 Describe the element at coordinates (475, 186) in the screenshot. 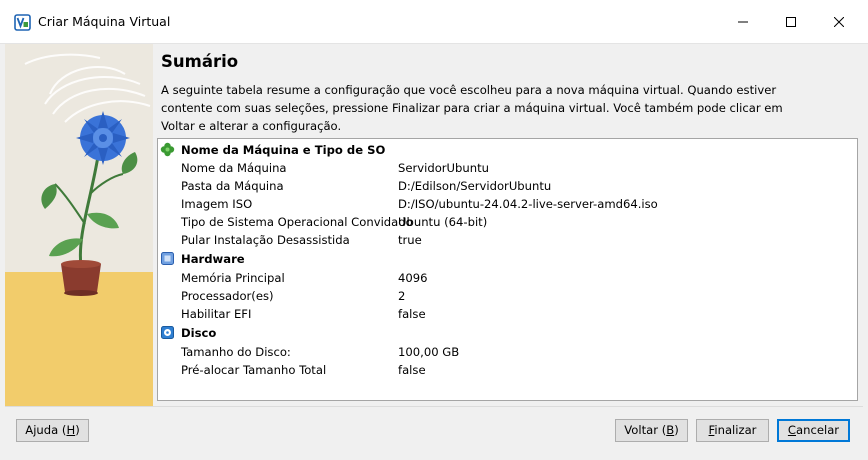

I see `row-value: D:/Edilson/ServidorUbuntu` at that location.